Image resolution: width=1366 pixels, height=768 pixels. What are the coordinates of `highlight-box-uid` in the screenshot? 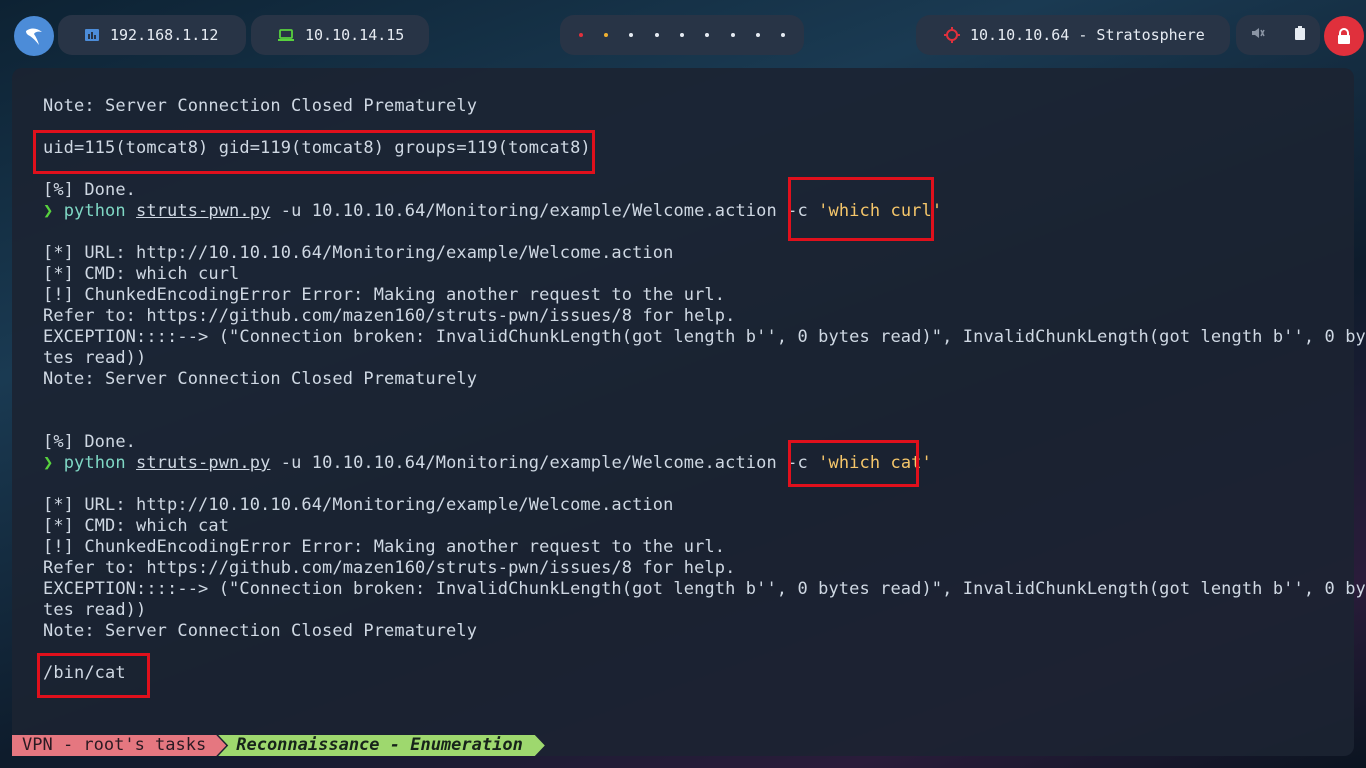 It's located at (314, 152).